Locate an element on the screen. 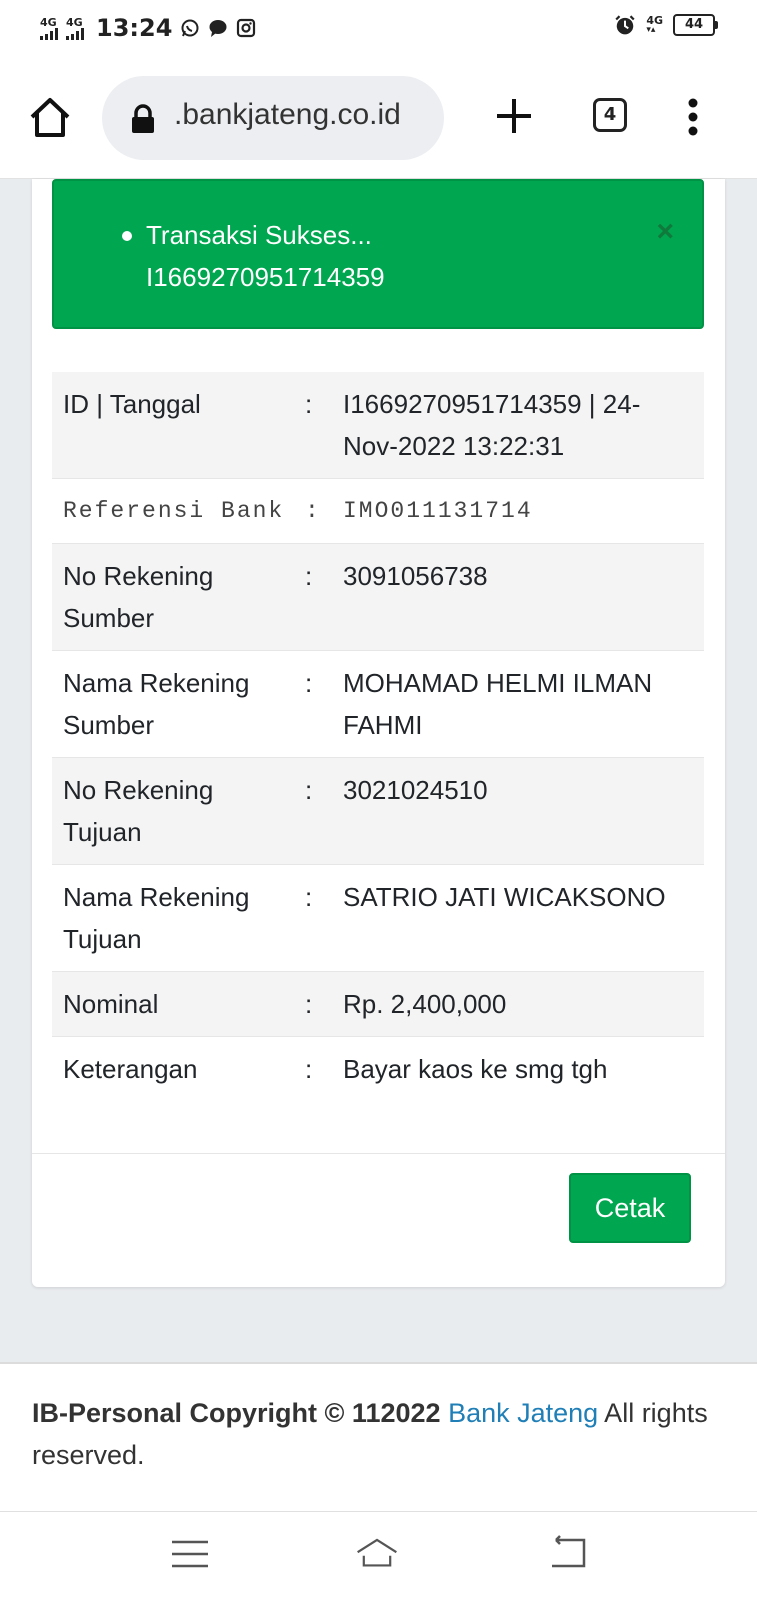 Image resolution: width=757 pixels, height=1600 pixels. bank-jateng-link: Bank Jateng is located at coordinates (523, 1413).